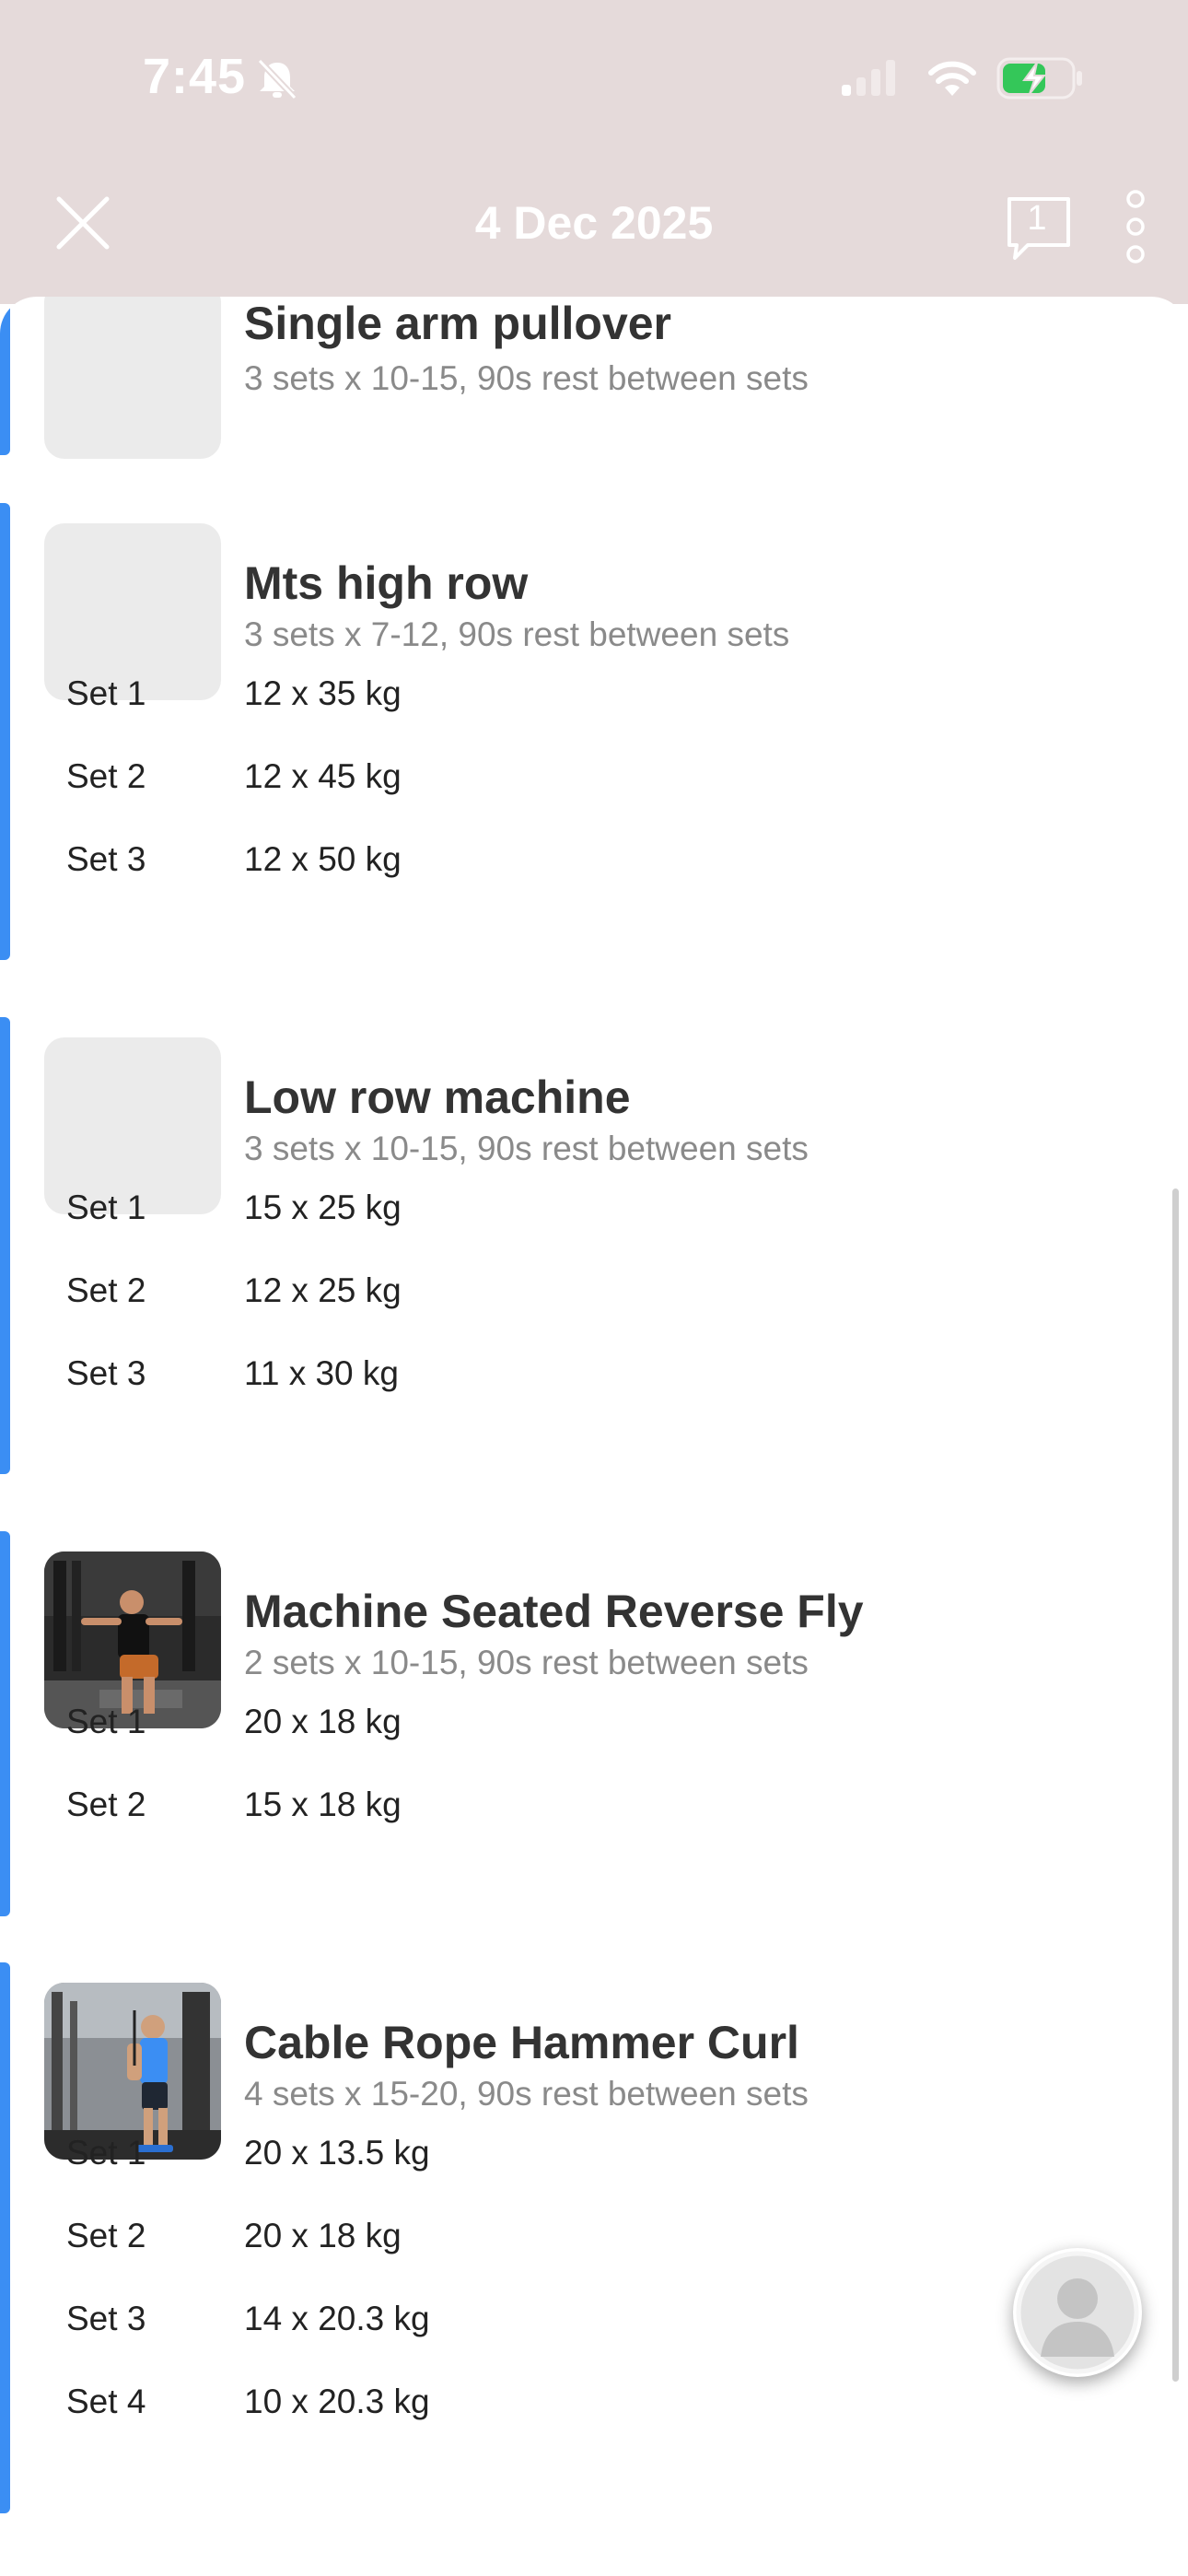 The width and height of the screenshot is (1188, 2576). Describe the element at coordinates (277, 79) in the screenshot. I see `bell-slash-icon` at that location.